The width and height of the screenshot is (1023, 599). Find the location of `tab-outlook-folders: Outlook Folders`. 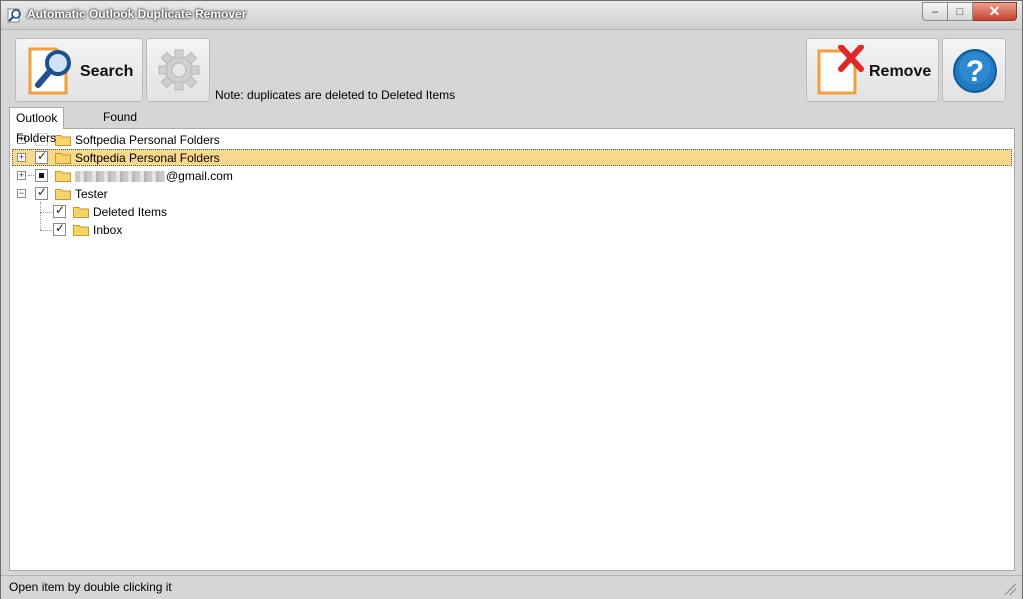

tab-outlook-folders: Outlook Folders is located at coordinates (37, 126).